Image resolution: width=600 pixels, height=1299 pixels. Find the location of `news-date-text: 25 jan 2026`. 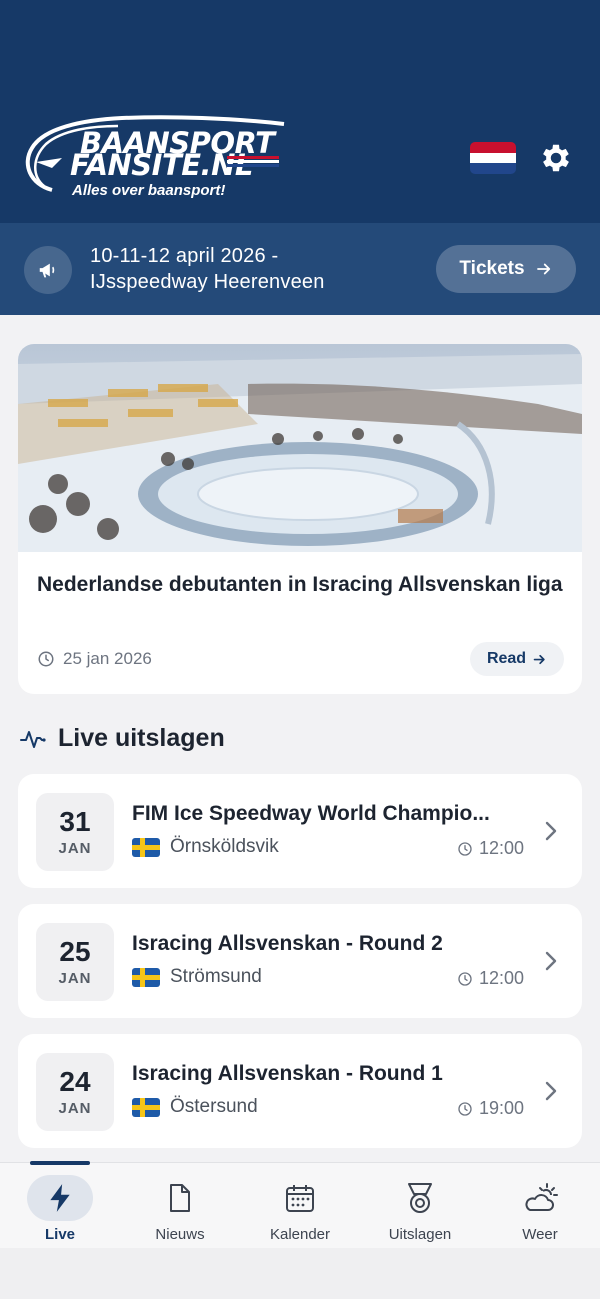

news-date-text: 25 jan 2026 is located at coordinates (107, 658).